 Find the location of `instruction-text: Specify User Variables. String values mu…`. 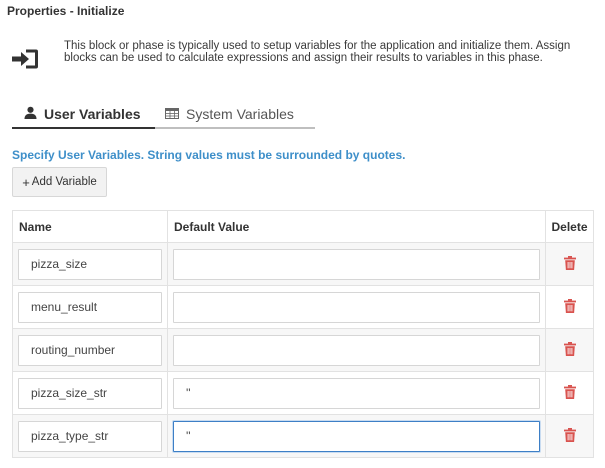

instruction-text: Specify User Variables. String values mu… is located at coordinates (209, 155).